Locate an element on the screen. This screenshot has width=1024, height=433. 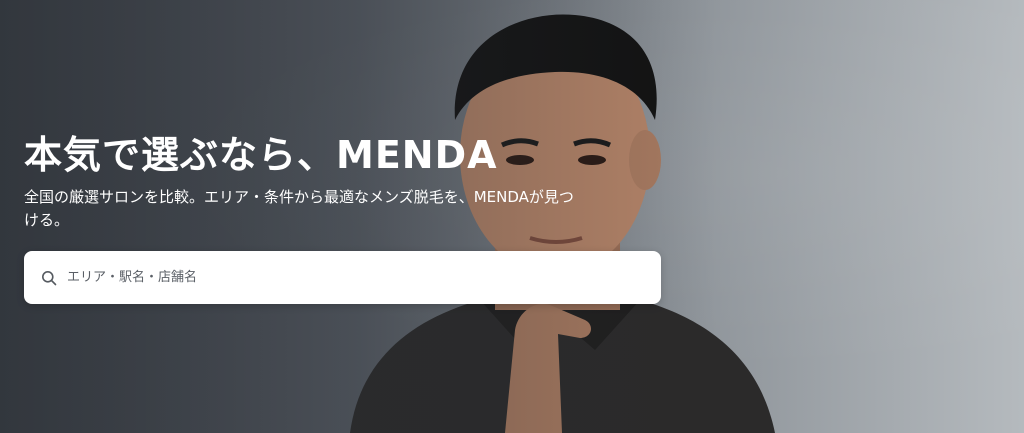
hero-headline: 本気で選ぶなら、MENDA is located at coordinates (261, 155).